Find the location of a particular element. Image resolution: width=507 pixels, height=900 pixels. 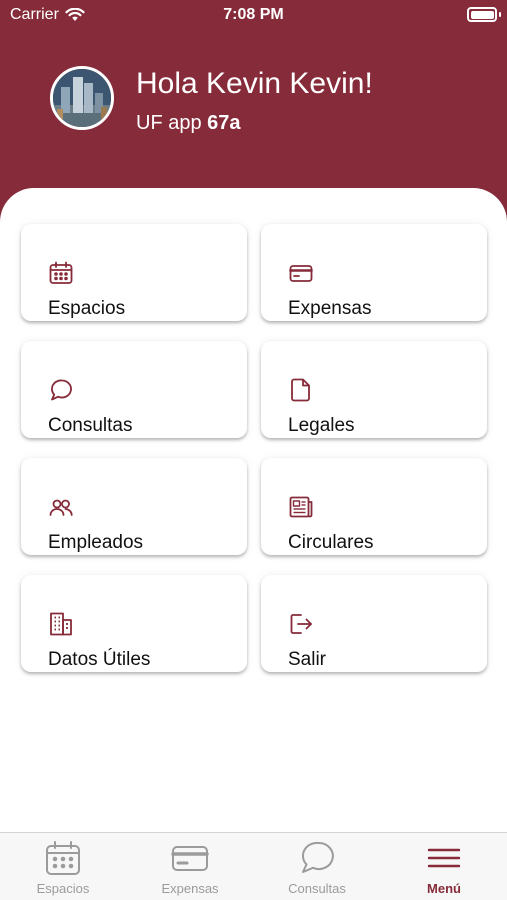

menu-card-label: Espacios is located at coordinates (87, 308).